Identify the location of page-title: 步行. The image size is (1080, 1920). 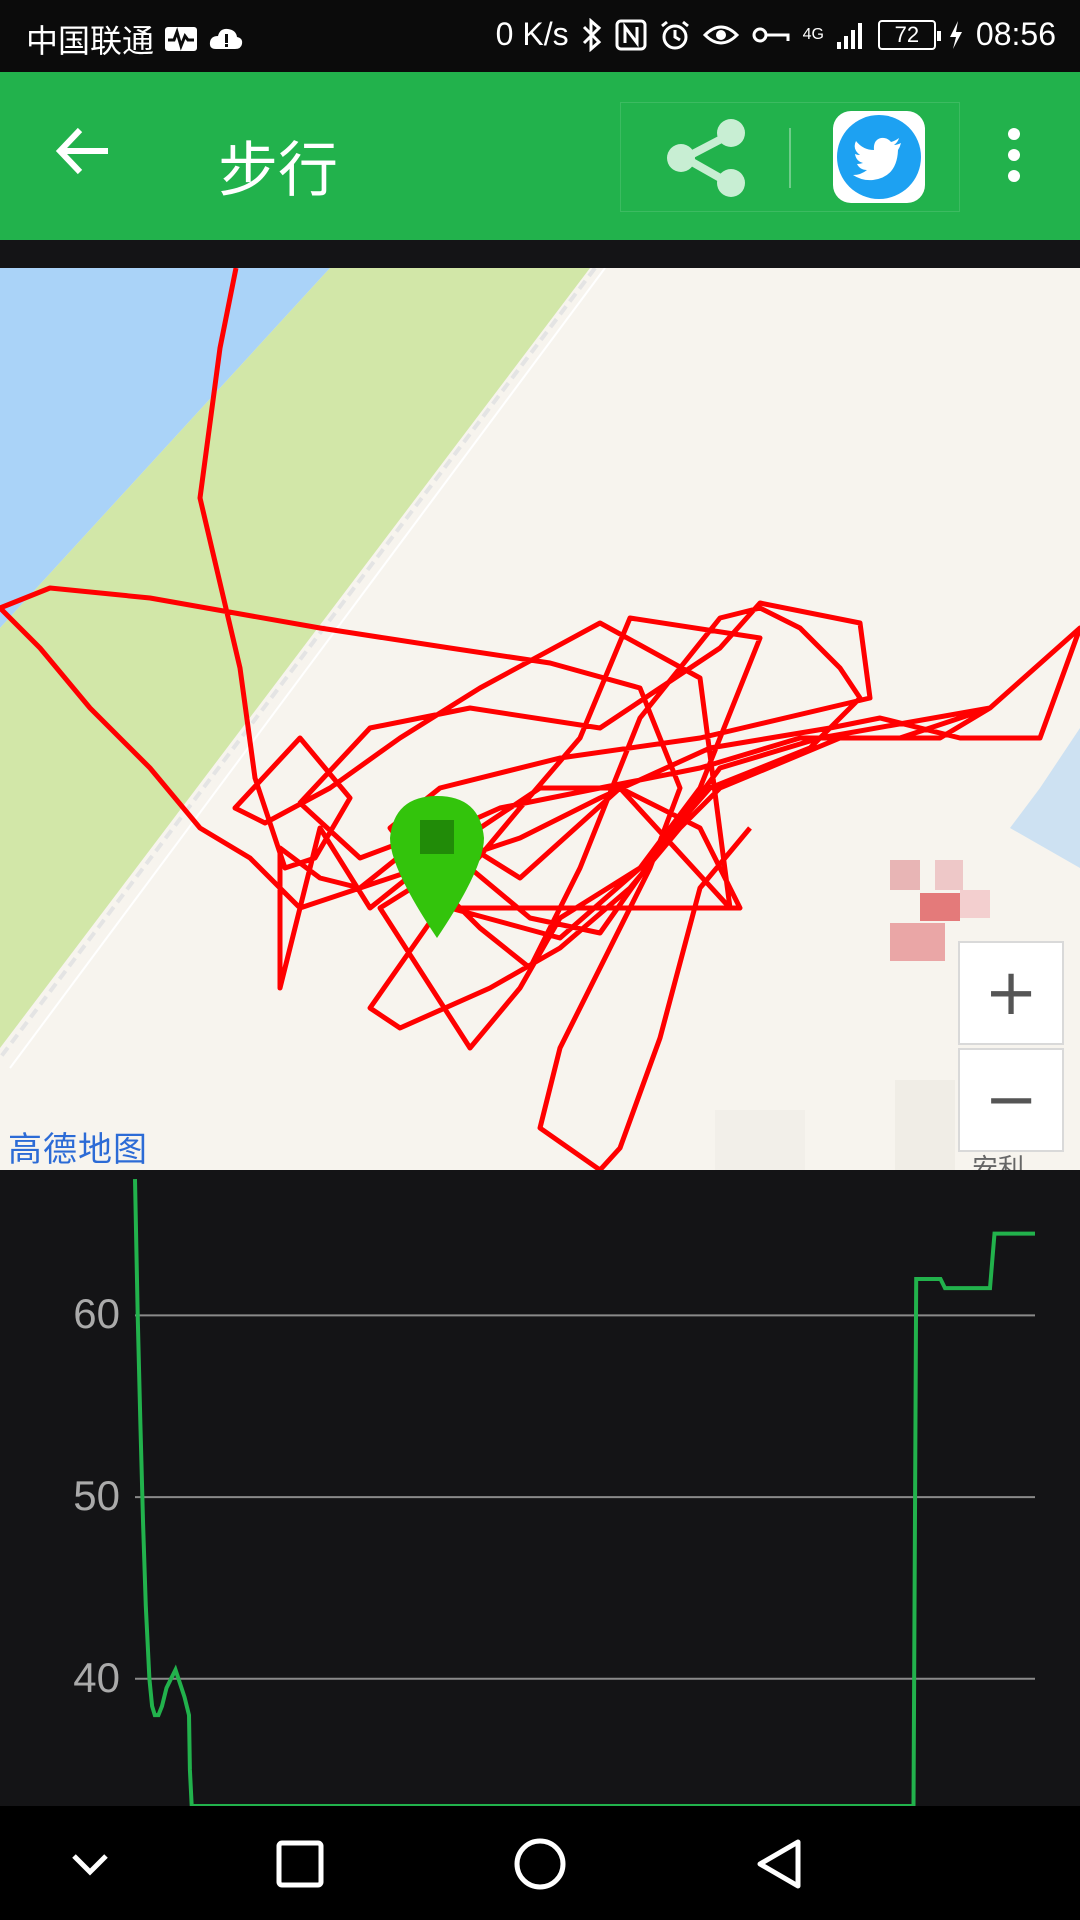
(278, 171).